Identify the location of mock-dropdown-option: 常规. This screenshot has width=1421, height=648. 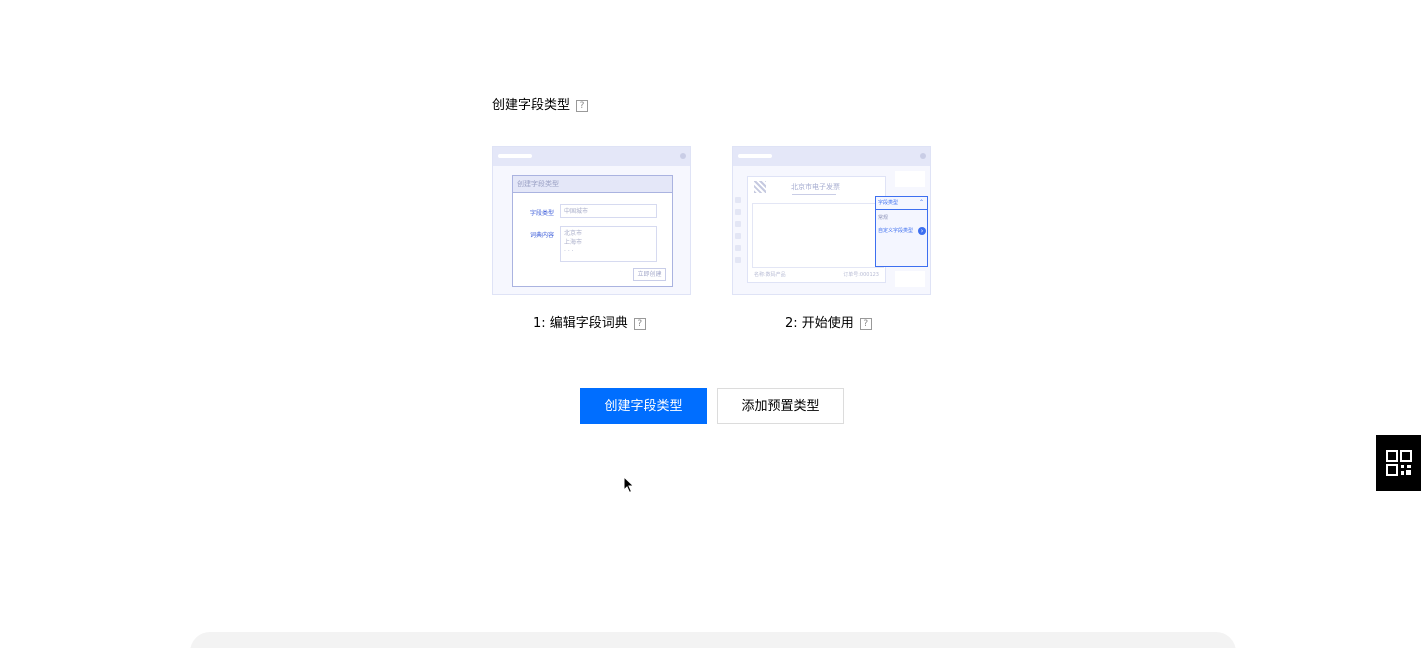
(883, 218).